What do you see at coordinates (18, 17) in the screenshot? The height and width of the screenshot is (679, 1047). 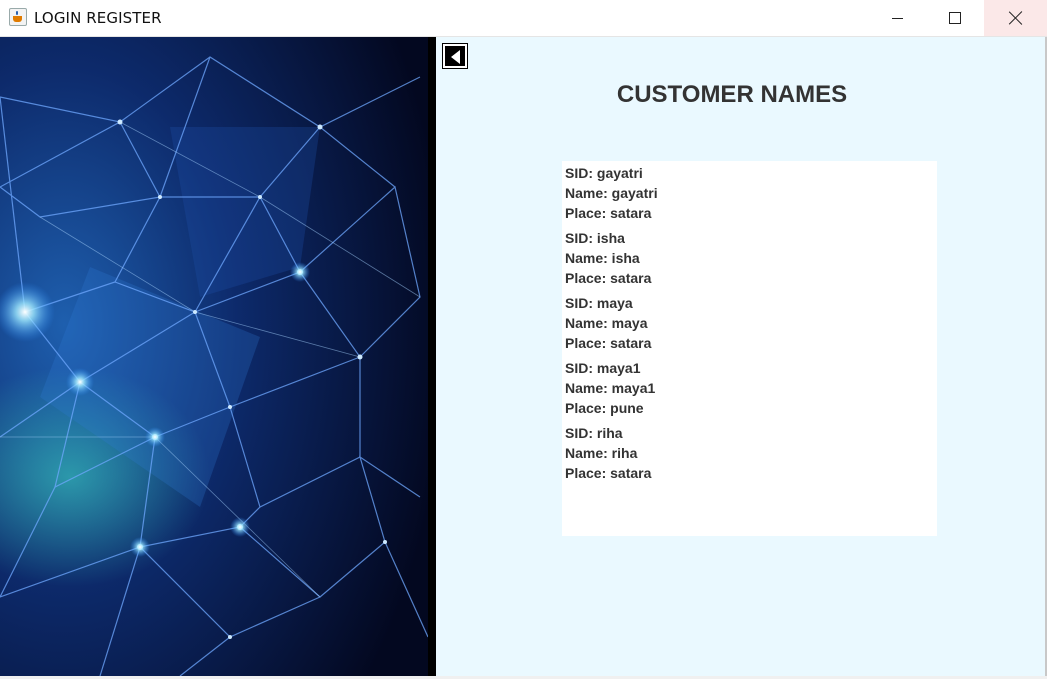 I see `java-cup-icon` at bounding box center [18, 17].